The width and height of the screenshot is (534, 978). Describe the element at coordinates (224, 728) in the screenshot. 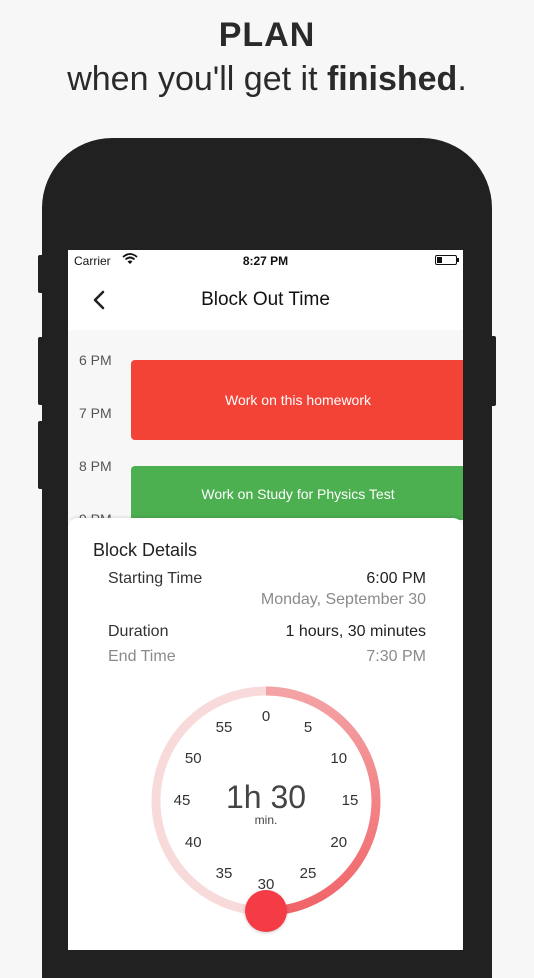

I see `dial-minute-label: 55` at that location.